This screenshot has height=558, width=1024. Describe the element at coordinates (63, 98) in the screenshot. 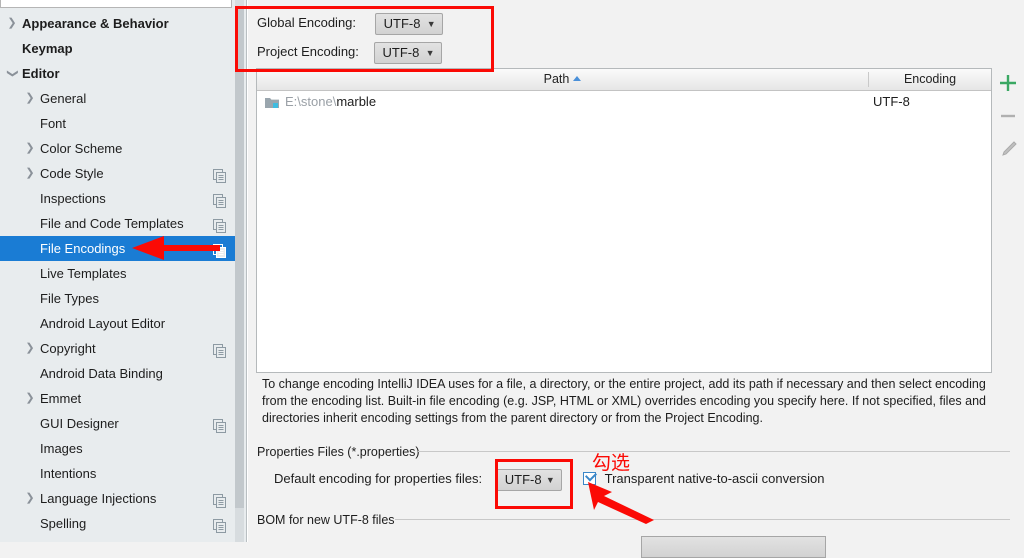

I see `sidebar-item-label: General` at that location.